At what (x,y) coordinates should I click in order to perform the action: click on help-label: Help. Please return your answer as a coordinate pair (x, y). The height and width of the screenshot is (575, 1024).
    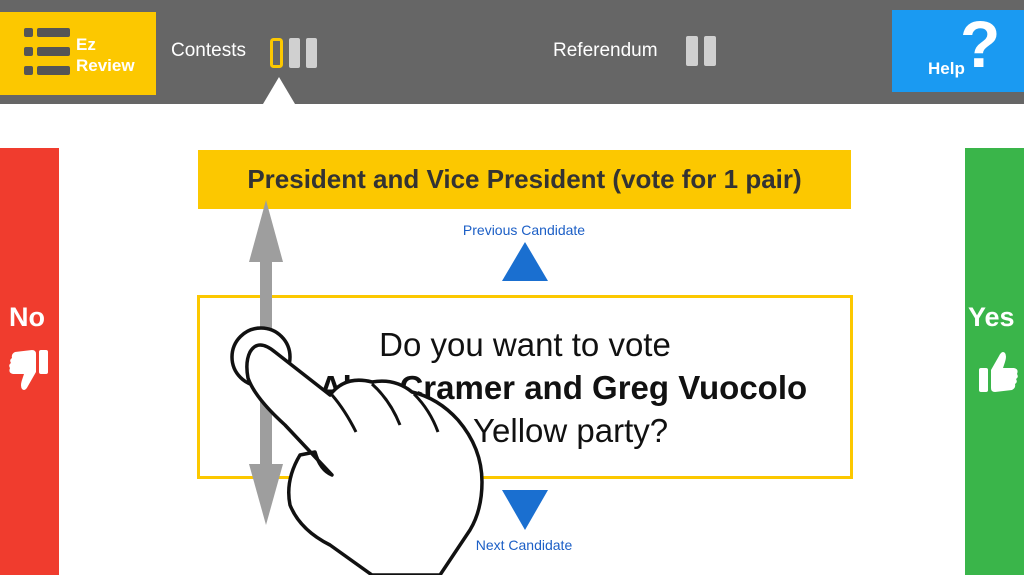
    Looking at the image, I should click on (946, 68).